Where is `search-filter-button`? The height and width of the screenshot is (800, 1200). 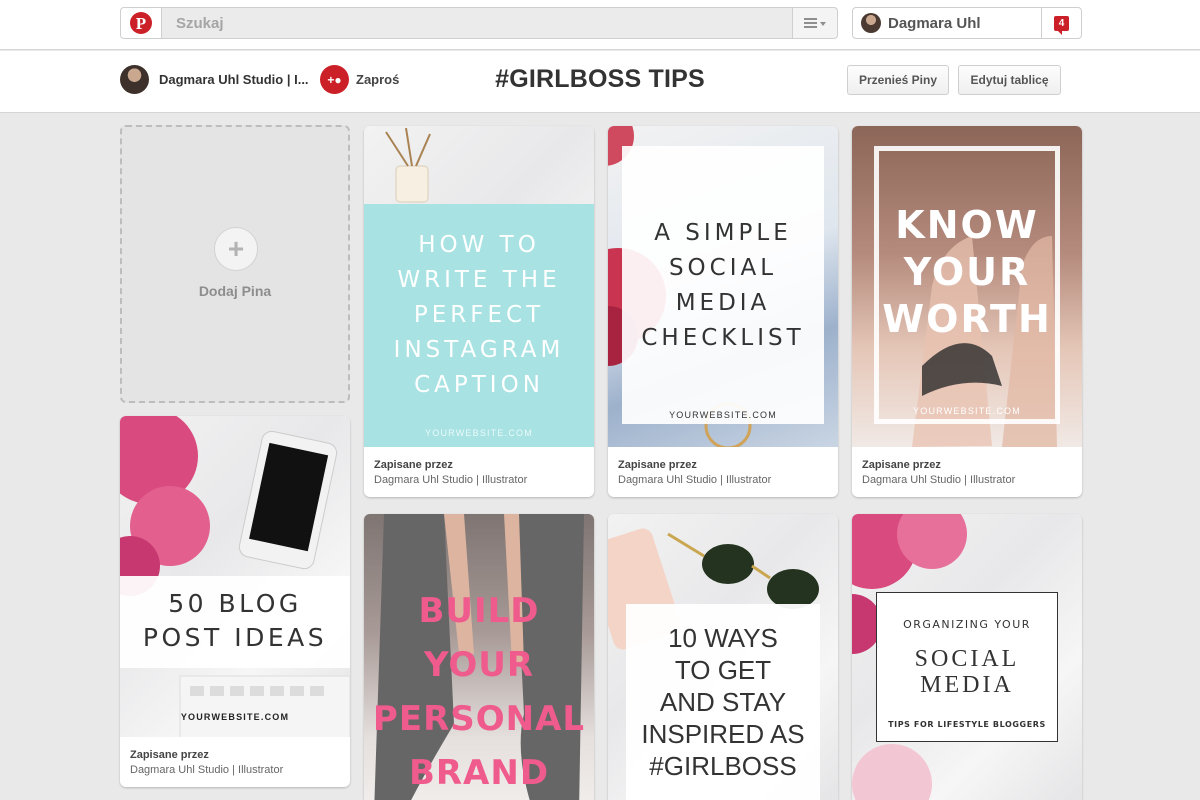 search-filter-button is located at coordinates (815, 23).